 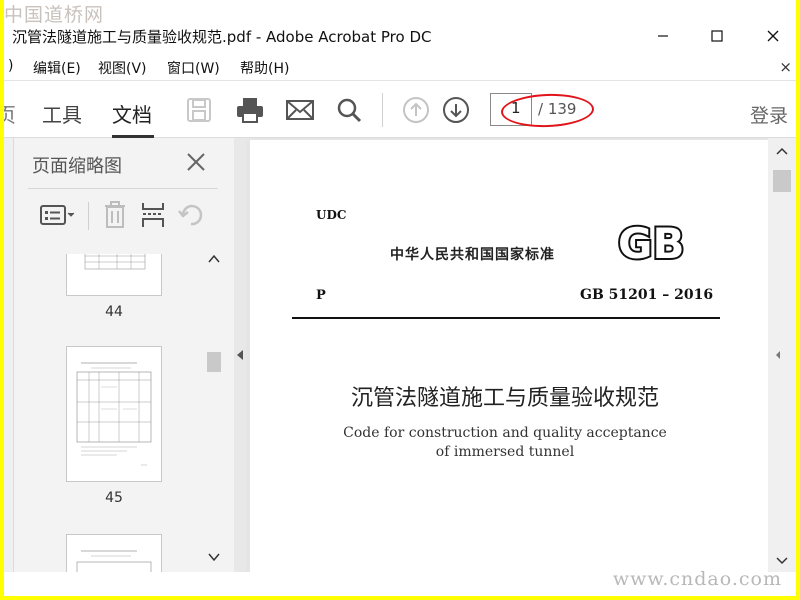 I want to click on search-button, so click(x=349, y=110).